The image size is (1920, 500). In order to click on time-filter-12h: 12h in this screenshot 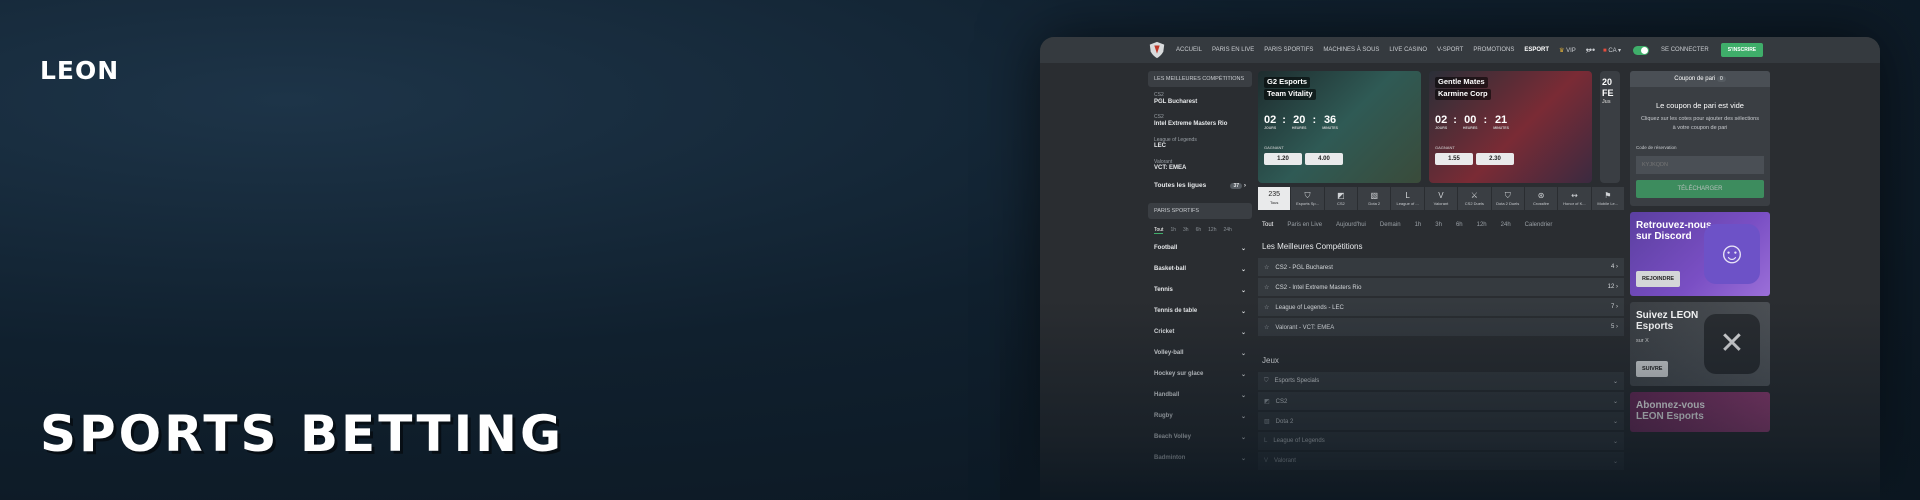, I will do `click(1212, 230)`.